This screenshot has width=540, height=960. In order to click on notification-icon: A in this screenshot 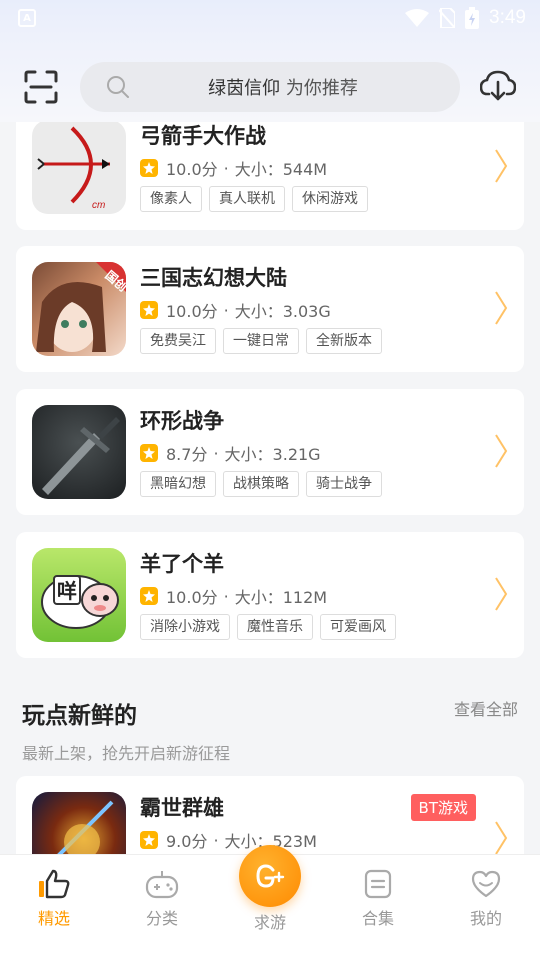, I will do `click(27, 18)`.